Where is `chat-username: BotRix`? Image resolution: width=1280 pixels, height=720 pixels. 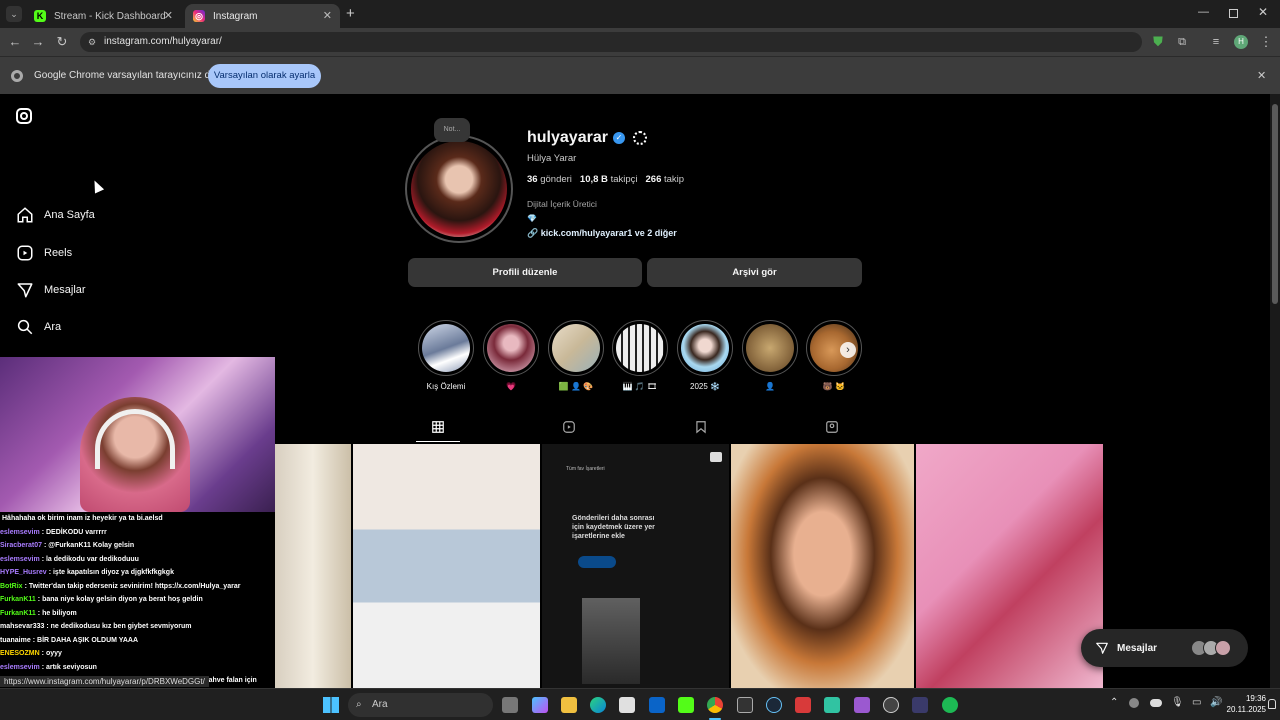 chat-username: BotRix is located at coordinates (11, 586).